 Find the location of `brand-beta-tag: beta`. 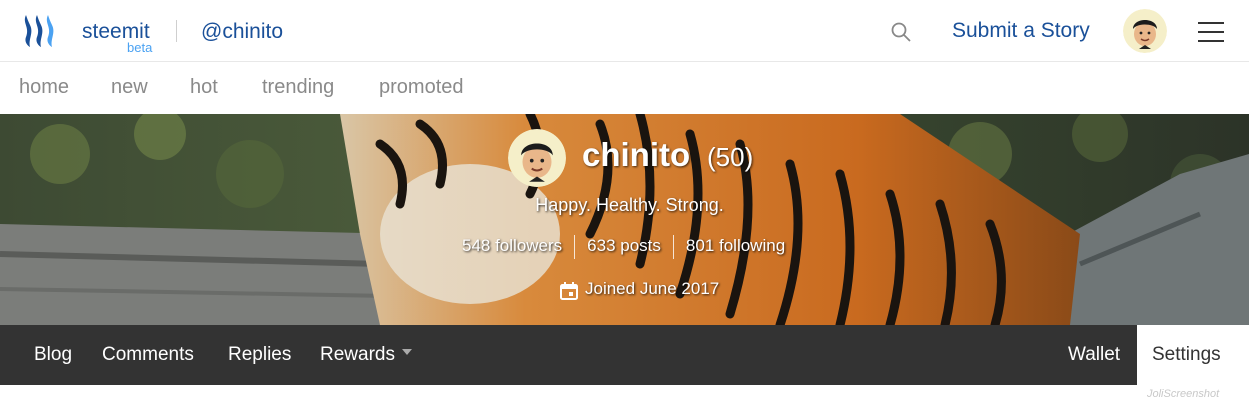

brand-beta-tag: beta is located at coordinates (140, 47).